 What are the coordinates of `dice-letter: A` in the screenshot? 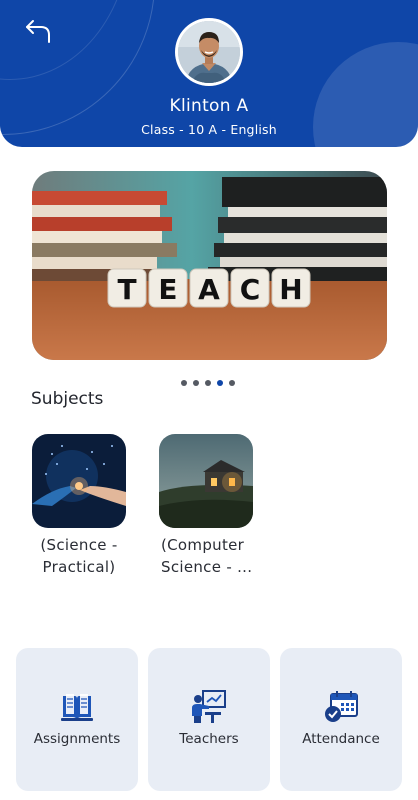 It's located at (209, 289).